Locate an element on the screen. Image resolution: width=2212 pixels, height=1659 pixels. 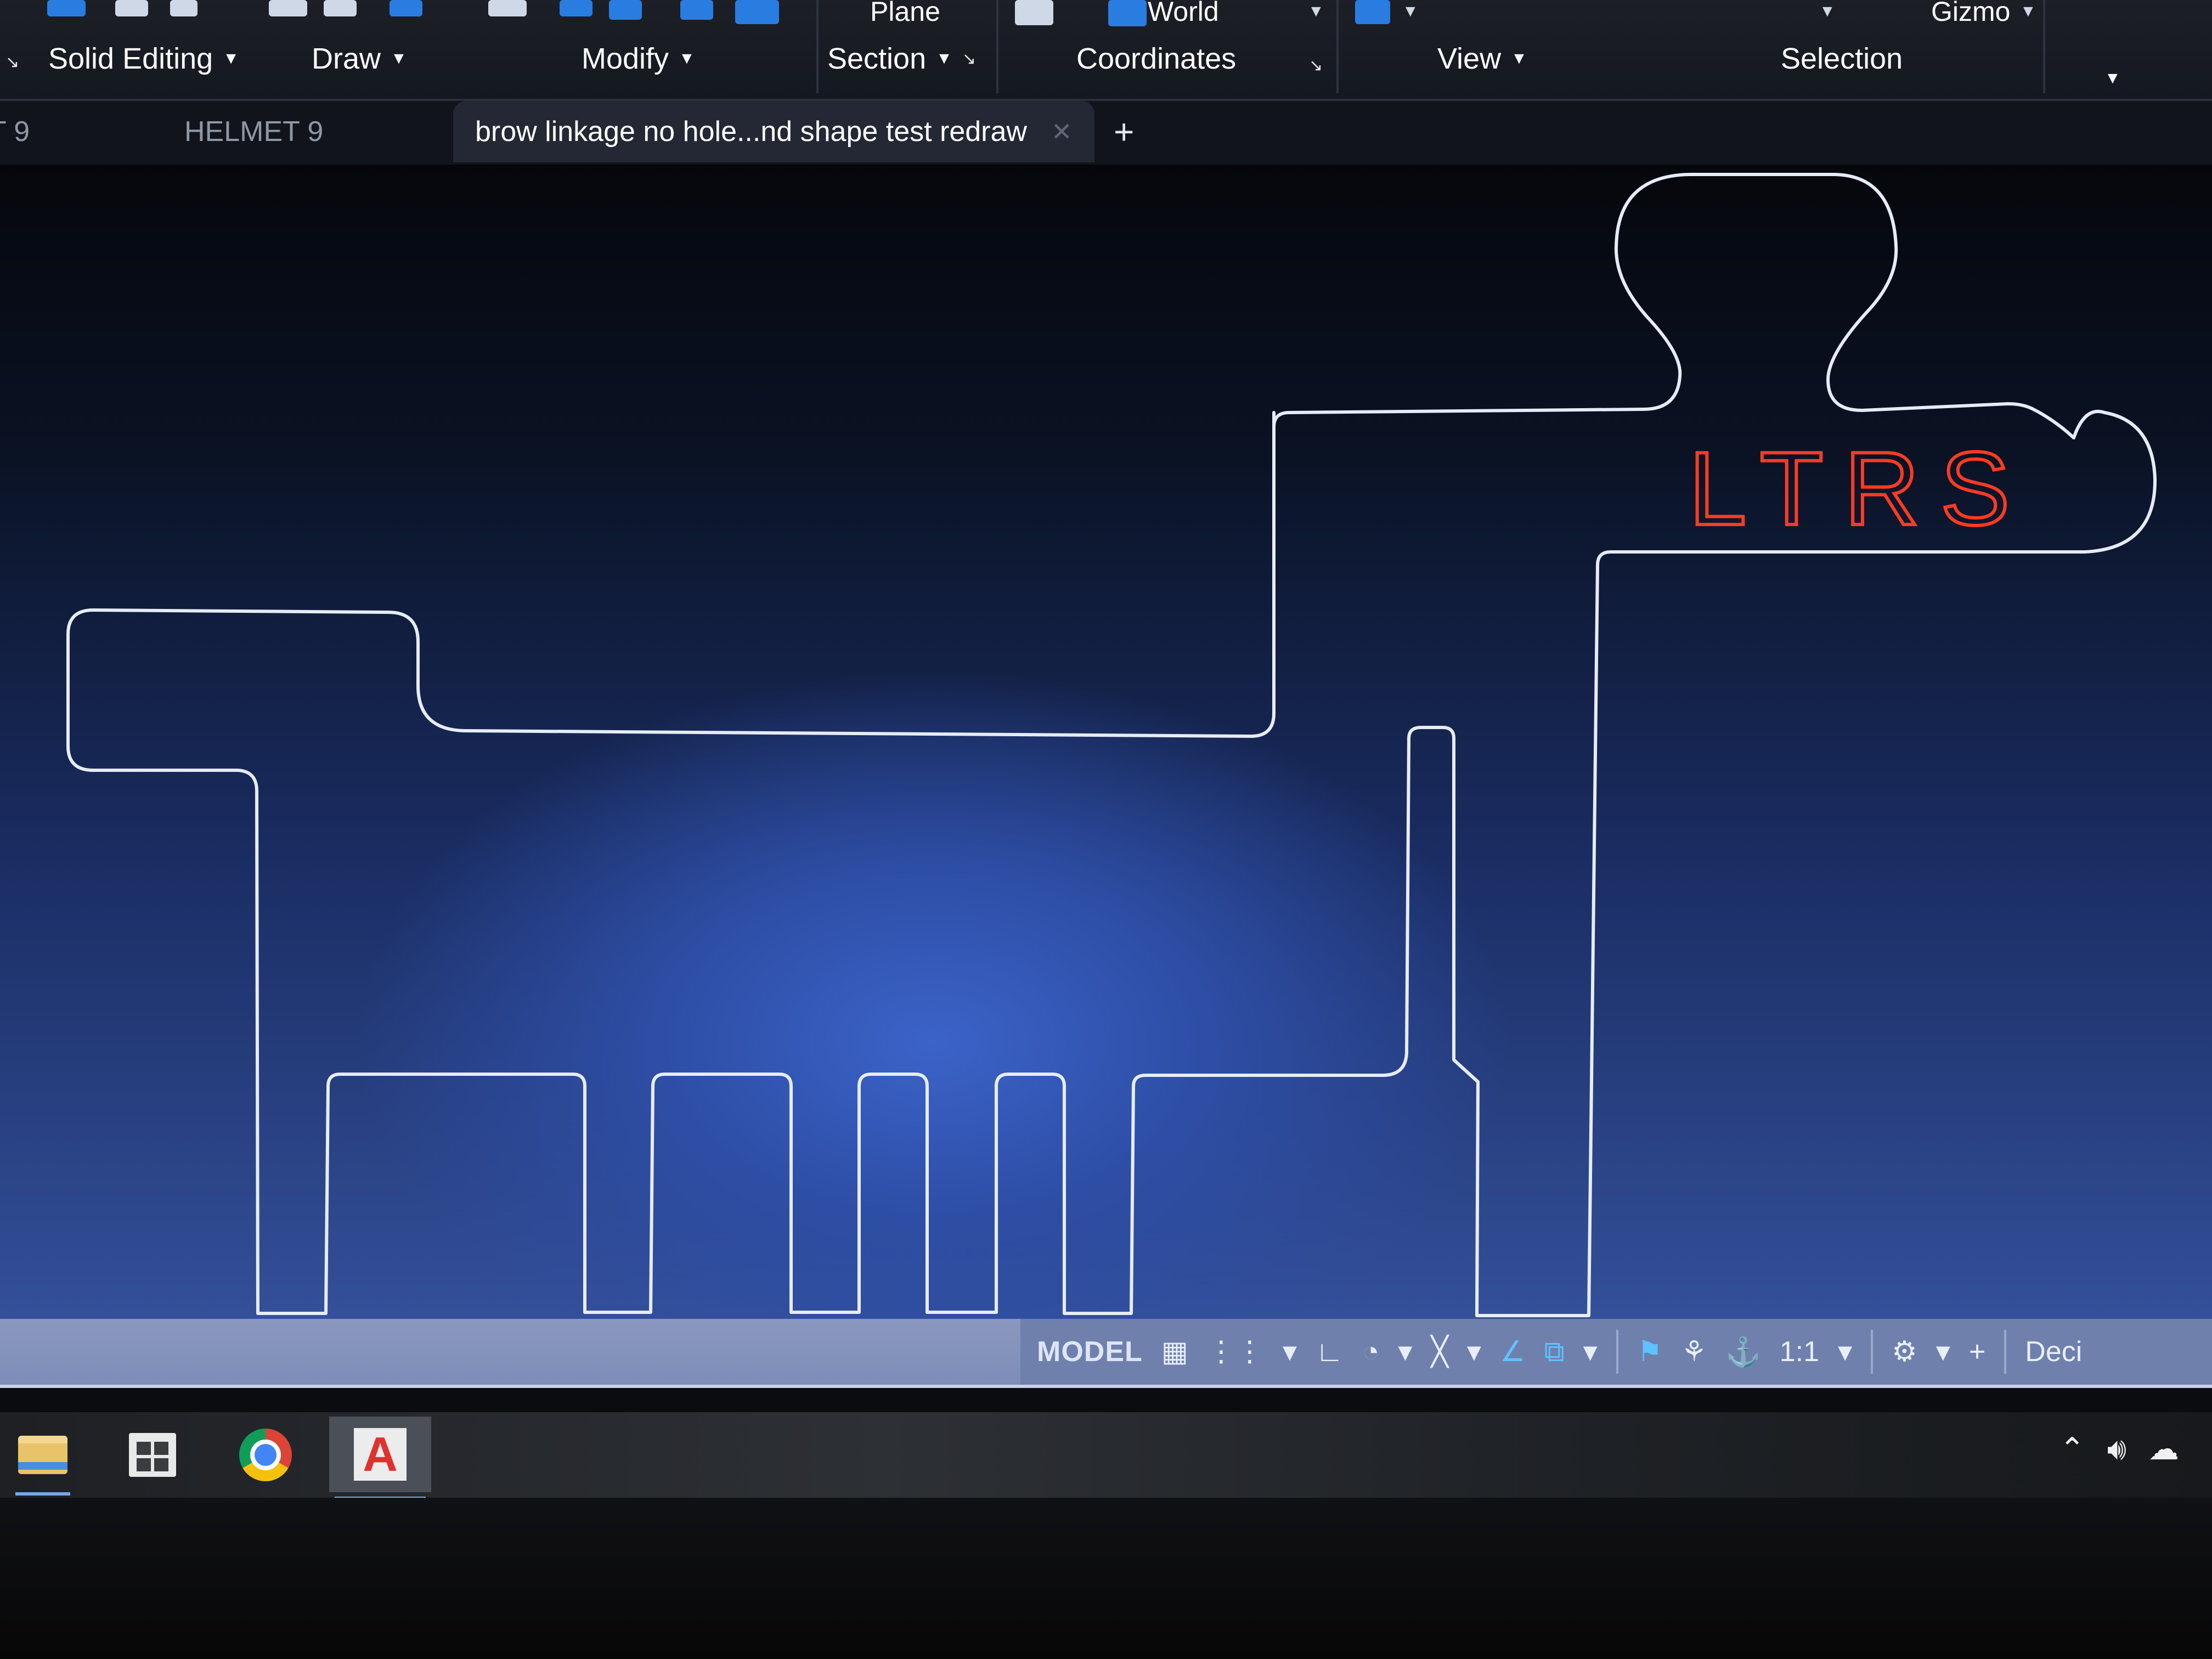
view-tool-icon is located at coordinates (1372, 12).